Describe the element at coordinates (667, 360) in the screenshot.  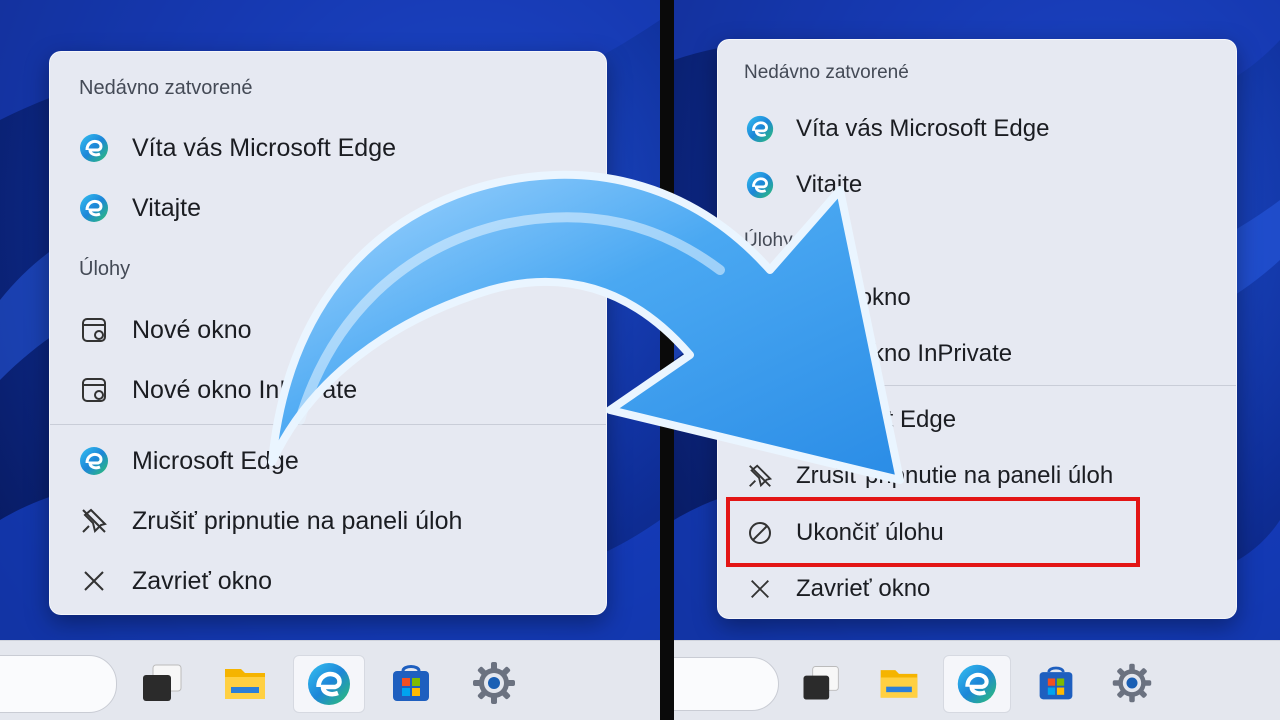
I see `panel-divider` at that location.